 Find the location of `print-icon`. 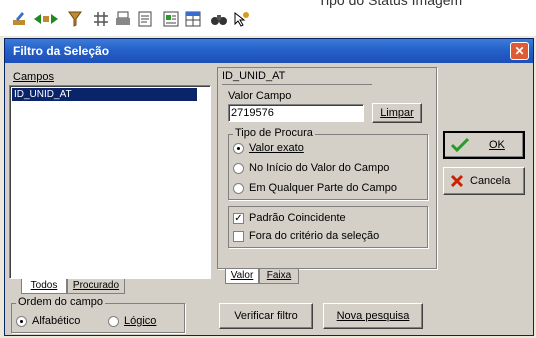

print-icon is located at coordinates (123, 19).